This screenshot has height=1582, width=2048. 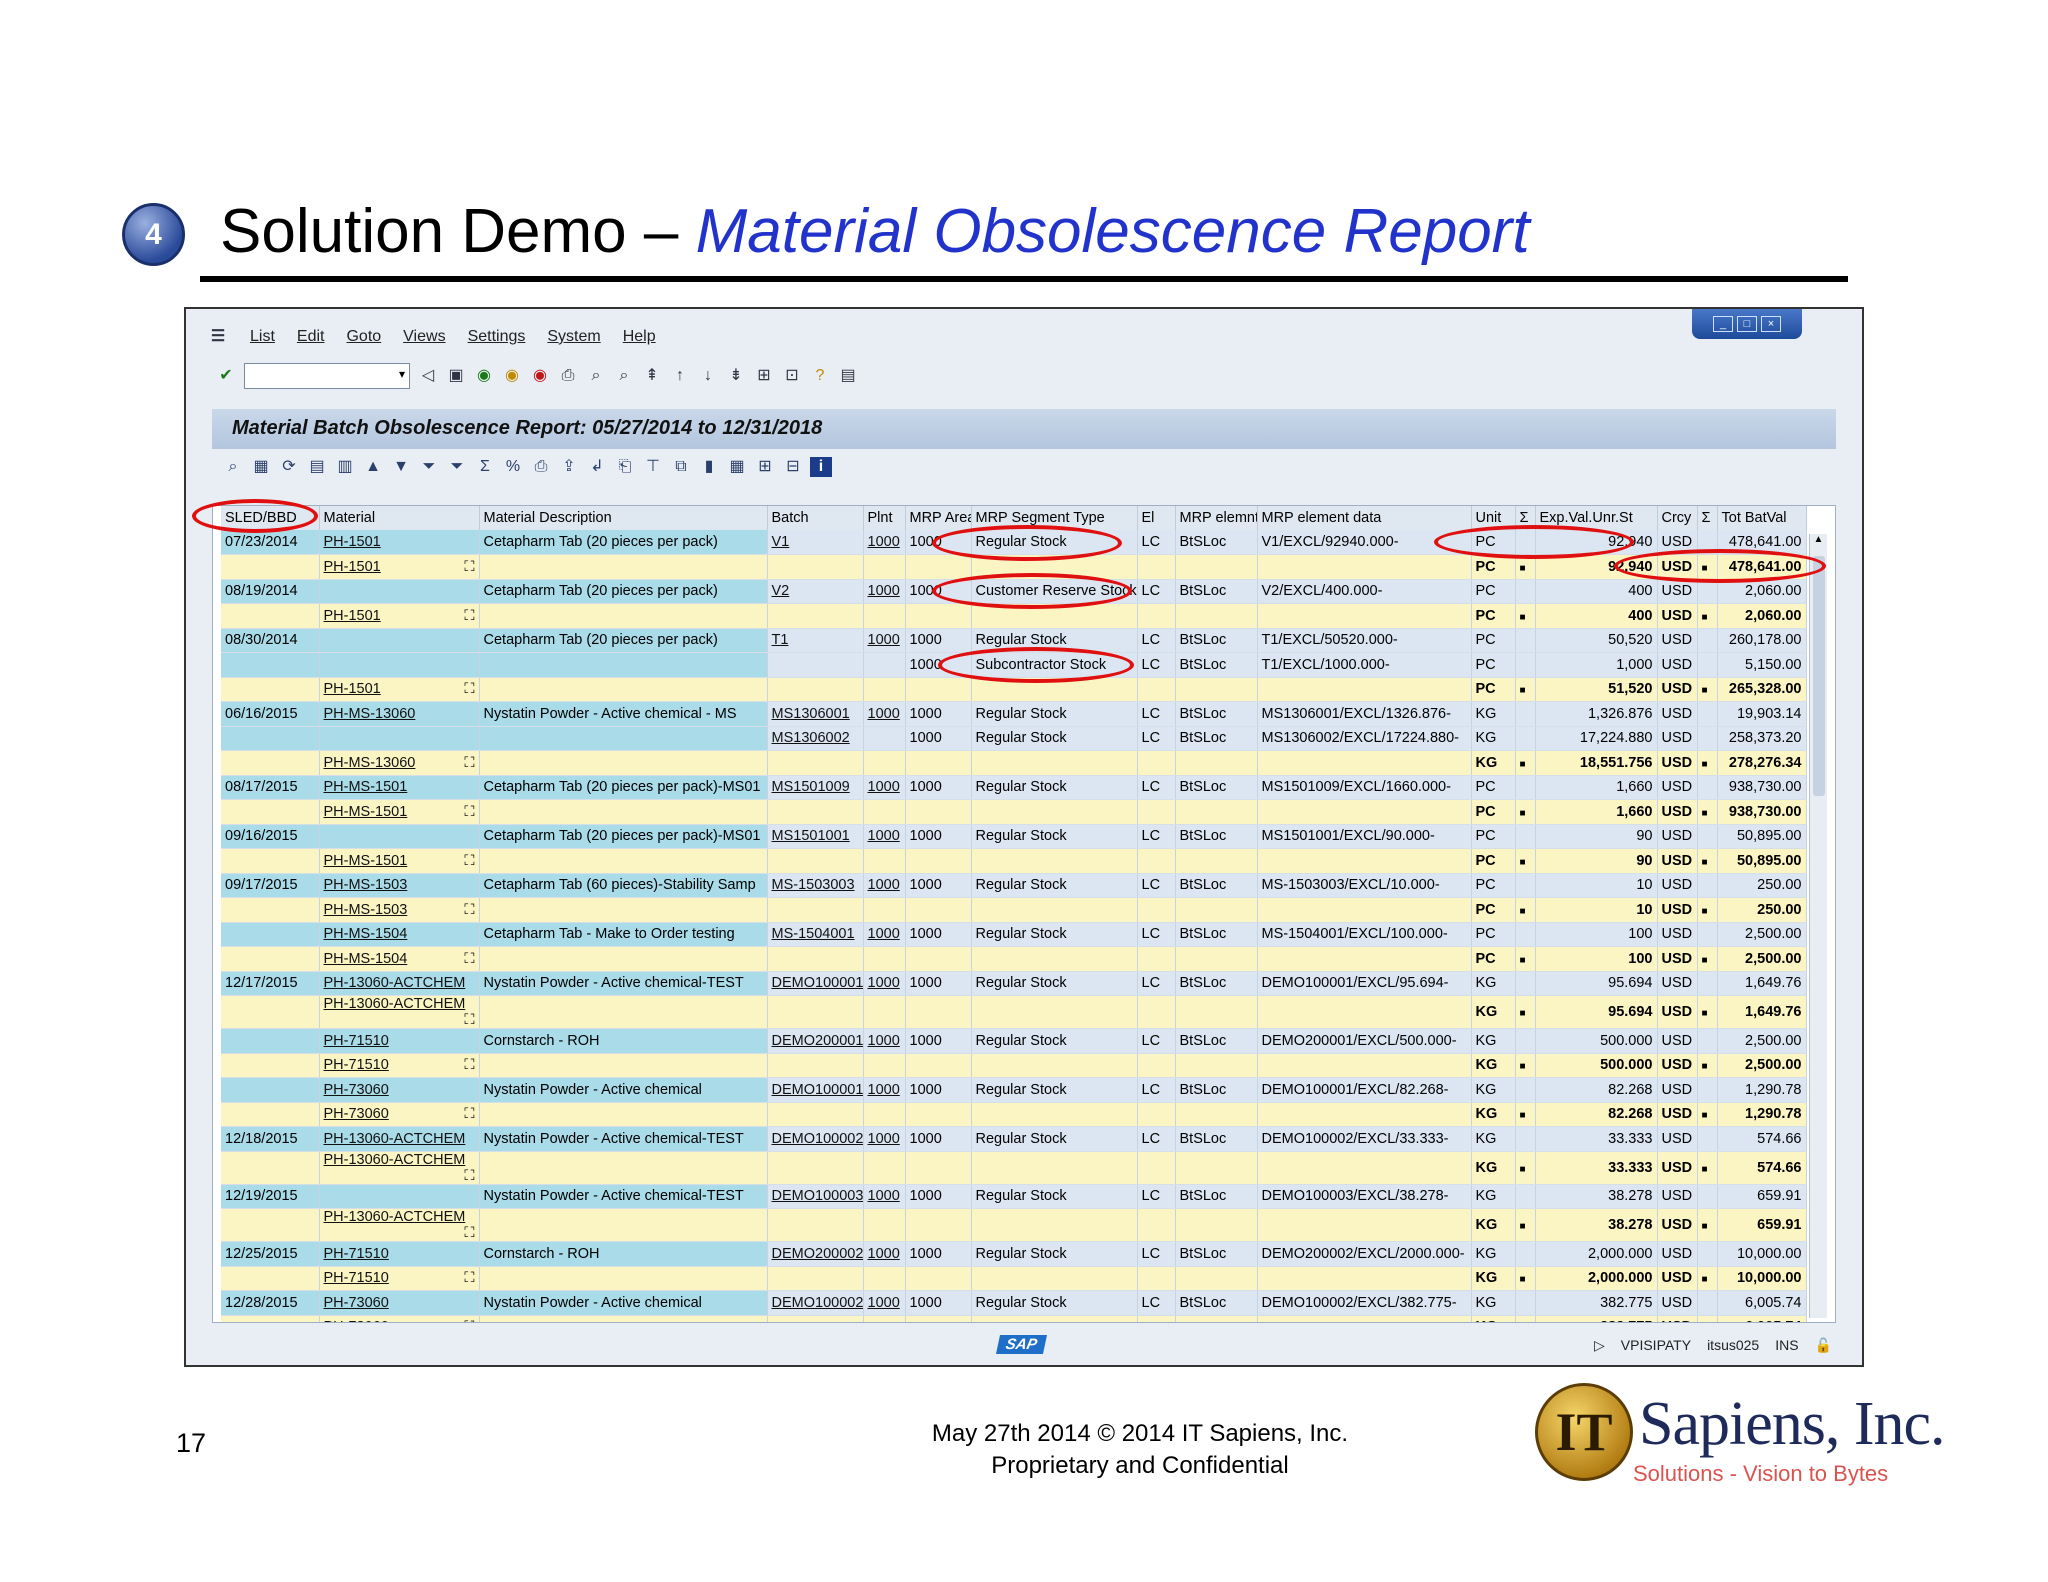 I want to click on menu-item-help: Help, so click(x=639, y=337).